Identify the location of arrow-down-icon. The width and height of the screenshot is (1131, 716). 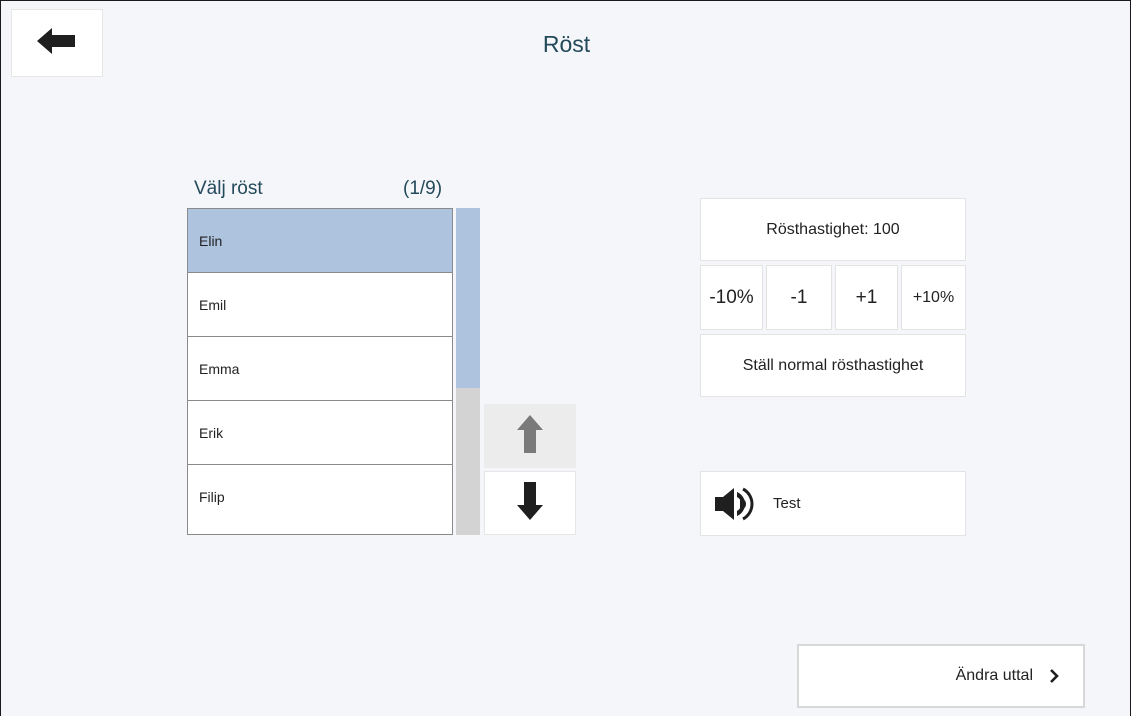
(530, 503).